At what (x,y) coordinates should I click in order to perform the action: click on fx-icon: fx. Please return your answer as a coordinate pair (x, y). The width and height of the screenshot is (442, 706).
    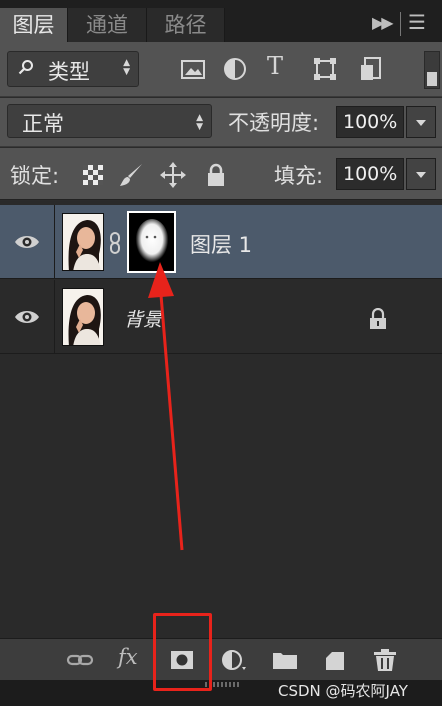
    Looking at the image, I should click on (128, 657).